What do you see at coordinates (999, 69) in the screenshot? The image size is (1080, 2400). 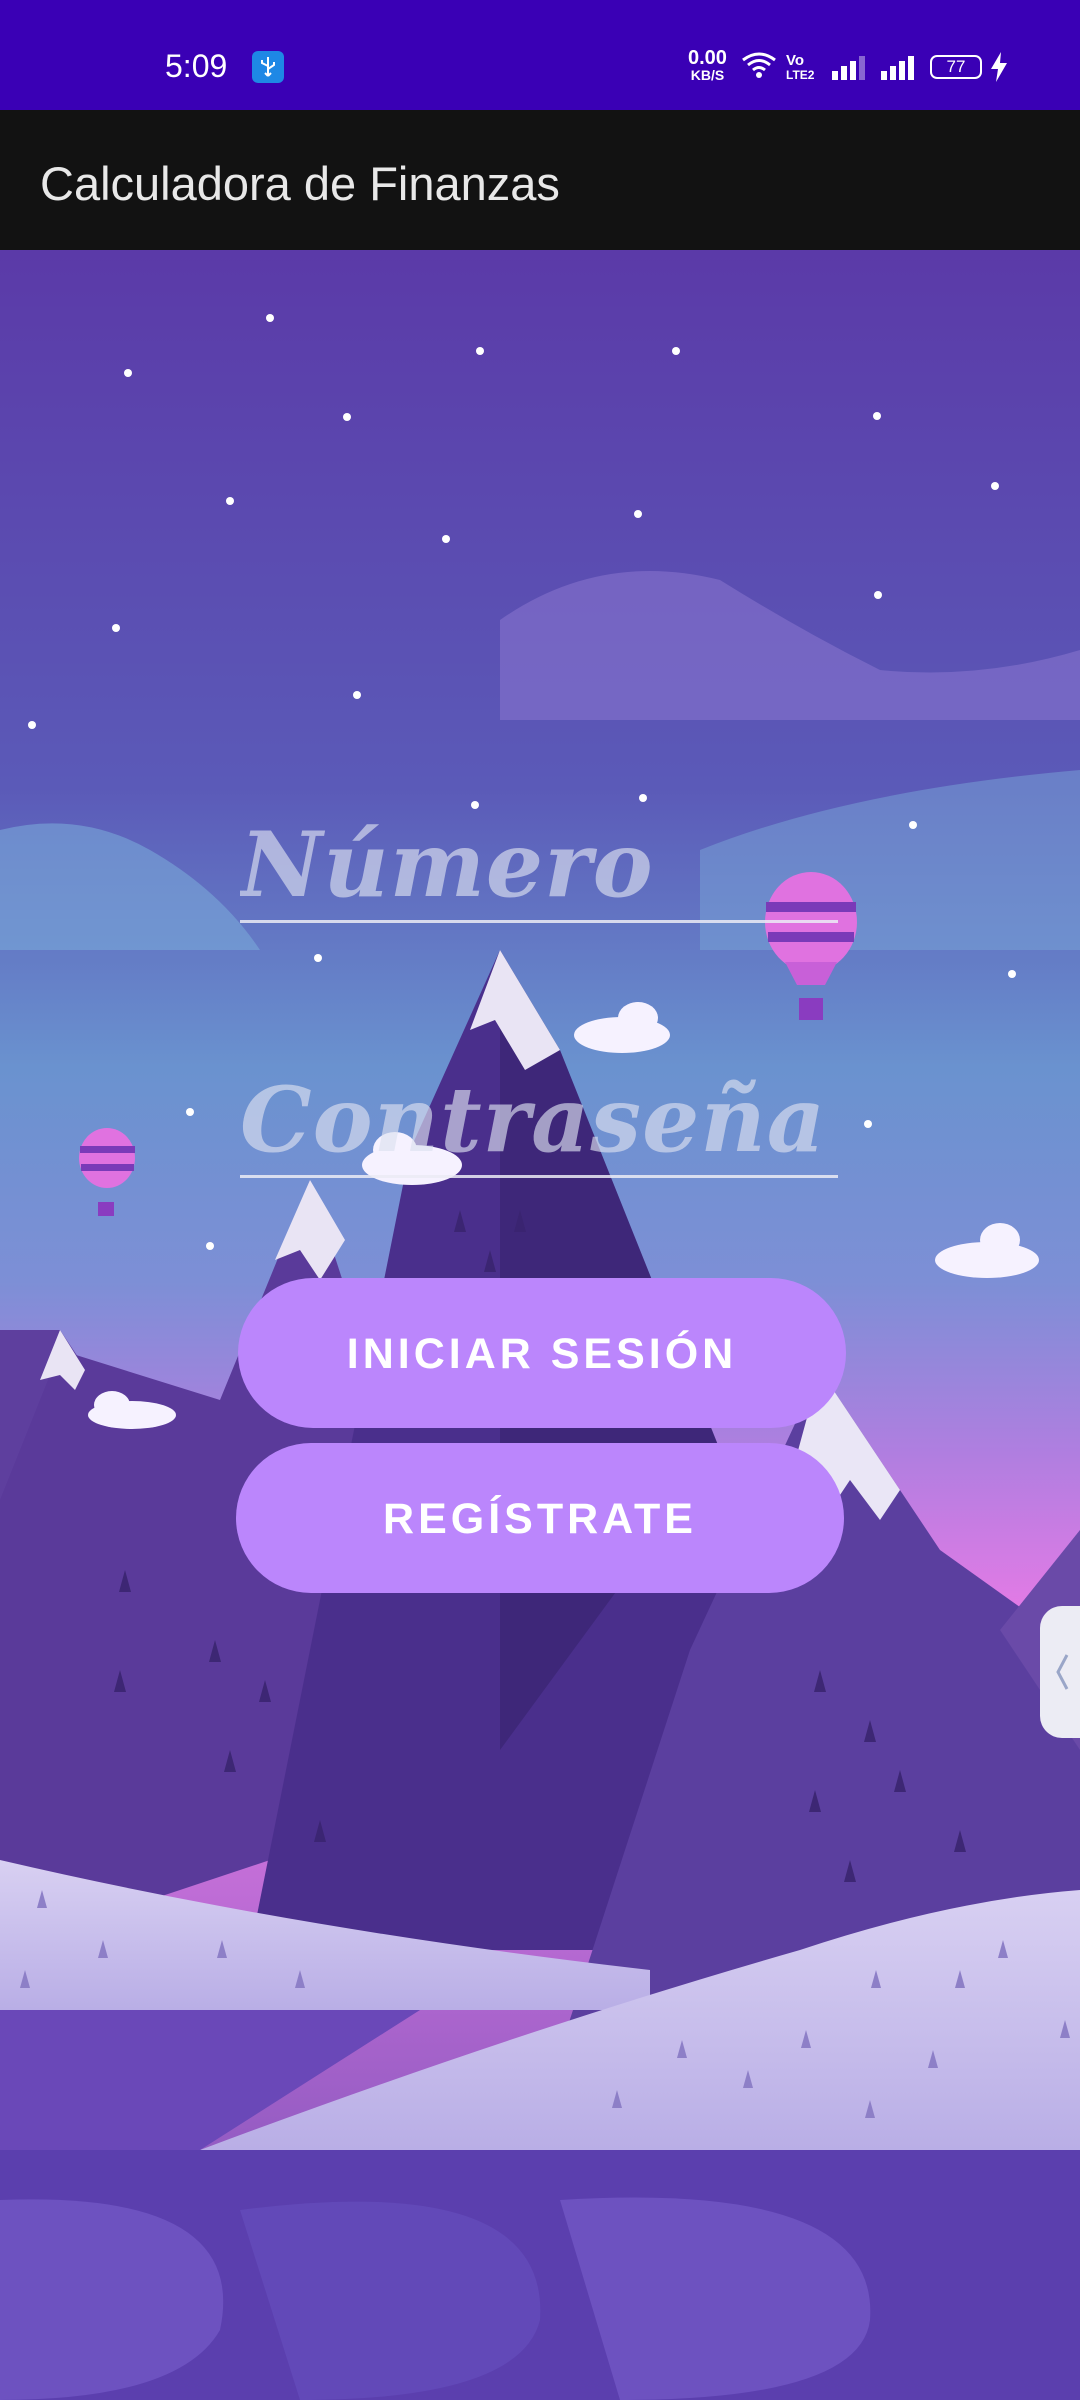 I see `charging-icon` at bounding box center [999, 69].